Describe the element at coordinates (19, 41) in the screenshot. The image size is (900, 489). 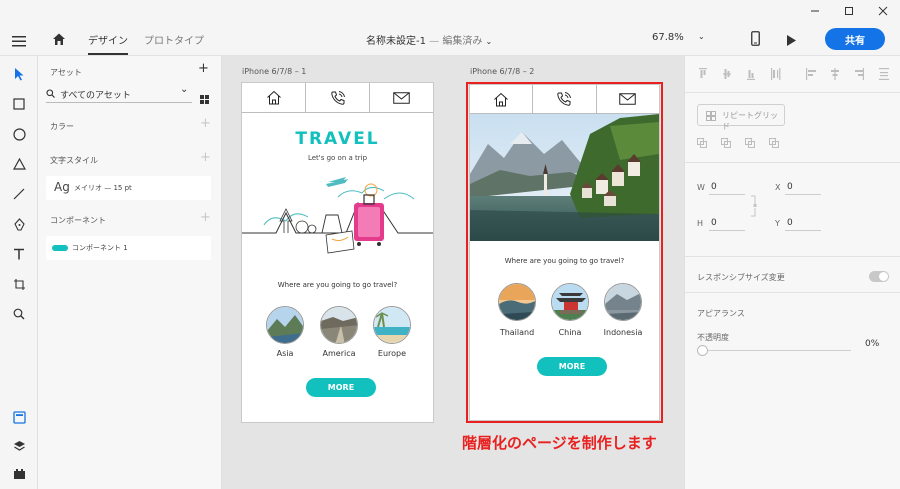
I see `hamburger-menu-button` at that location.